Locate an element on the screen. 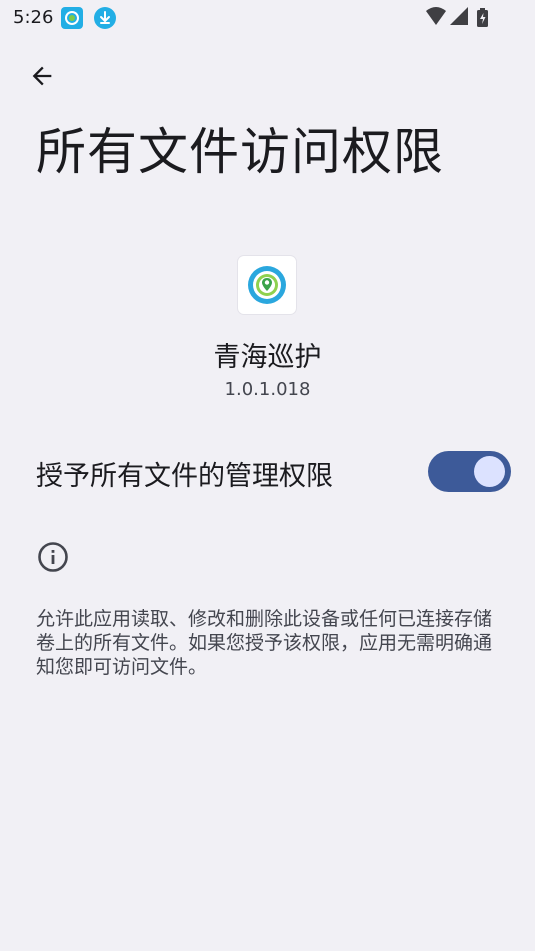 This screenshot has width=535, height=951. permission-toggle-row: 授予所有文件的管理权限 is located at coordinates (267, 472).